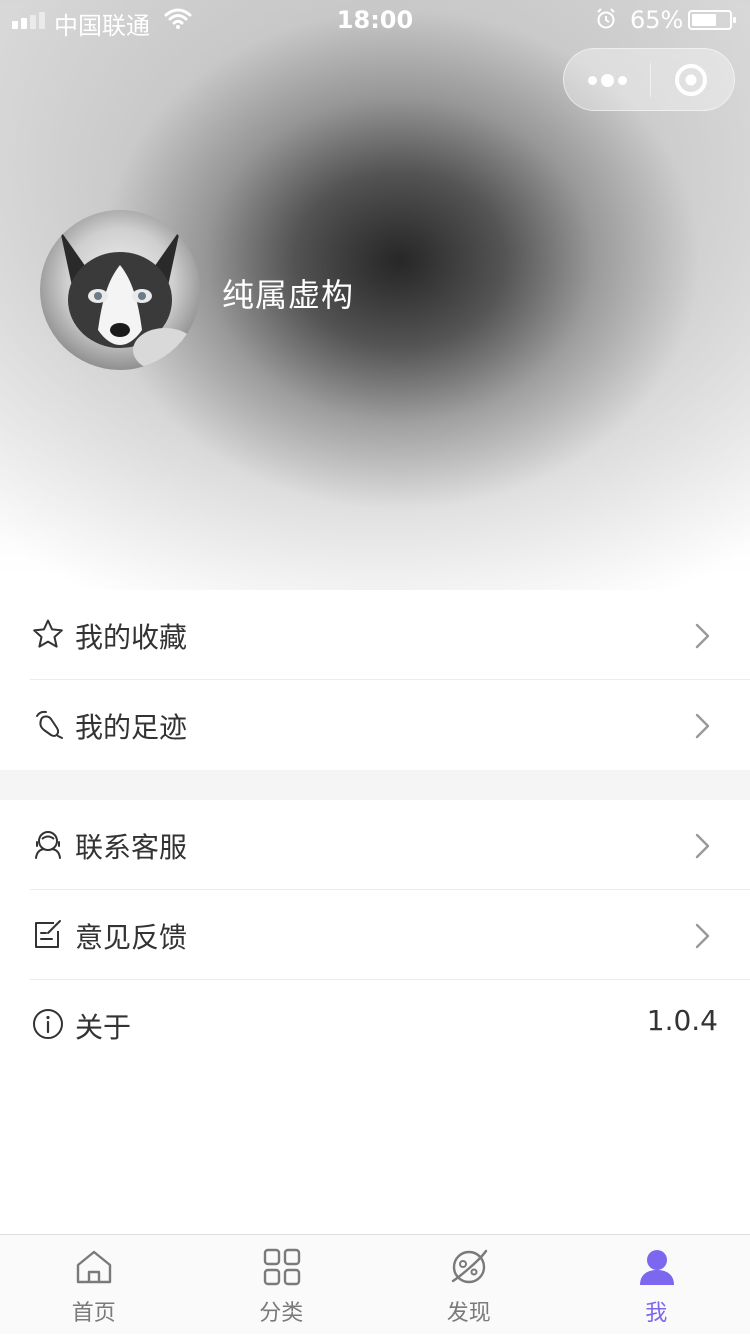 This screenshot has width=750, height=1335. What do you see at coordinates (131, 636) in the screenshot?
I see `menu-label: 我的收藏` at bounding box center [131, 636].